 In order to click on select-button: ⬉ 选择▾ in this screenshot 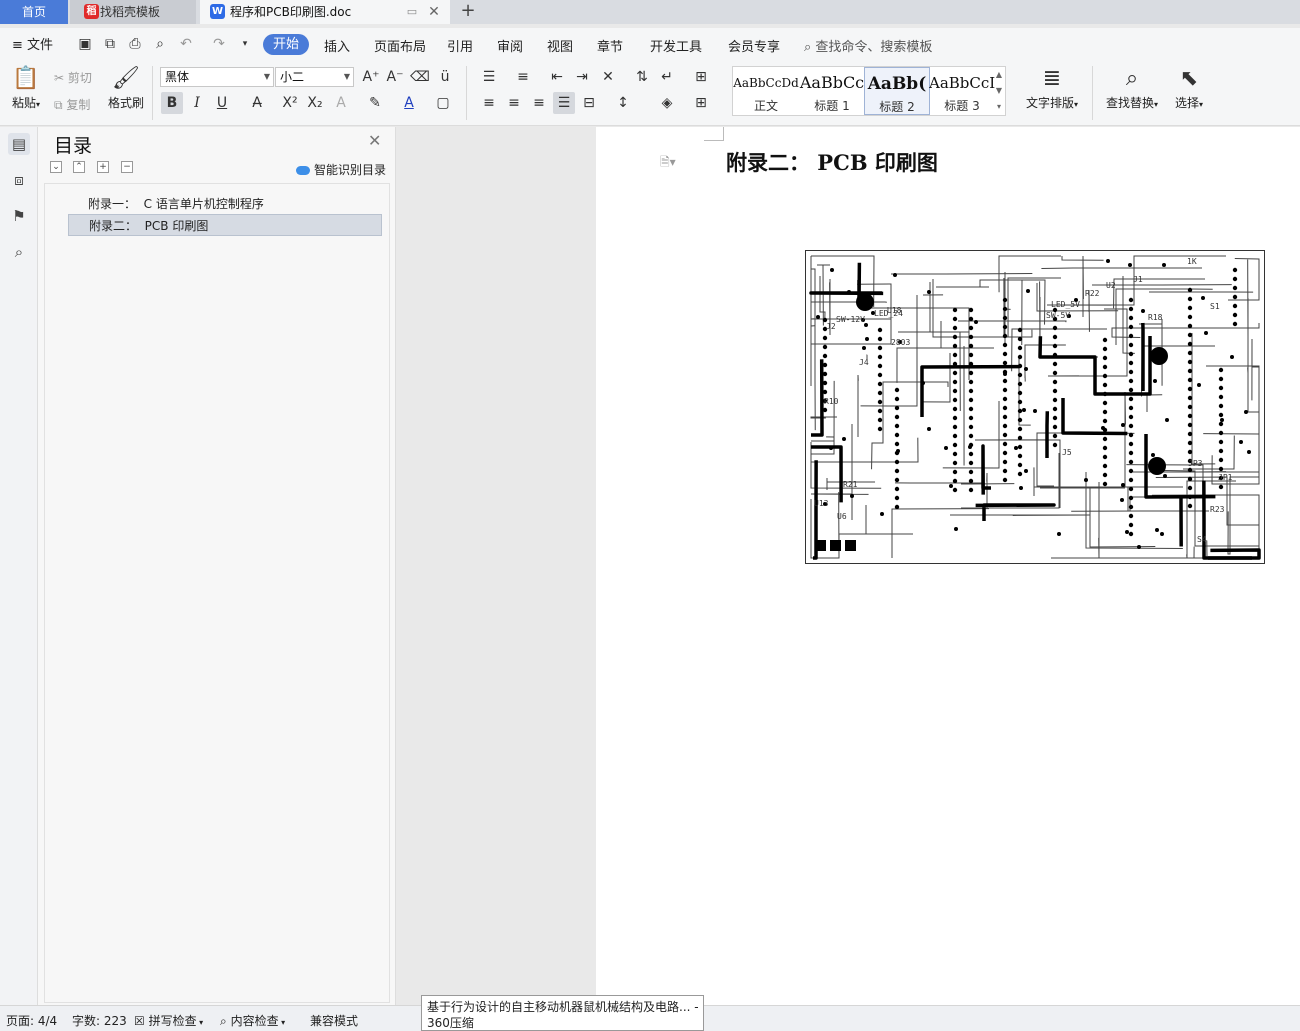, I will do `click(1189, 87)`.